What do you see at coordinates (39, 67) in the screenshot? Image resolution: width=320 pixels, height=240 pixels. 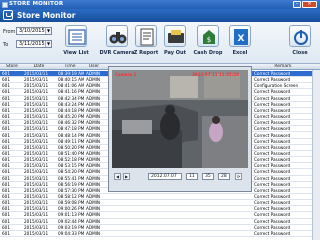 I see `column-header-date: Date` at bounding box center [39, 67].